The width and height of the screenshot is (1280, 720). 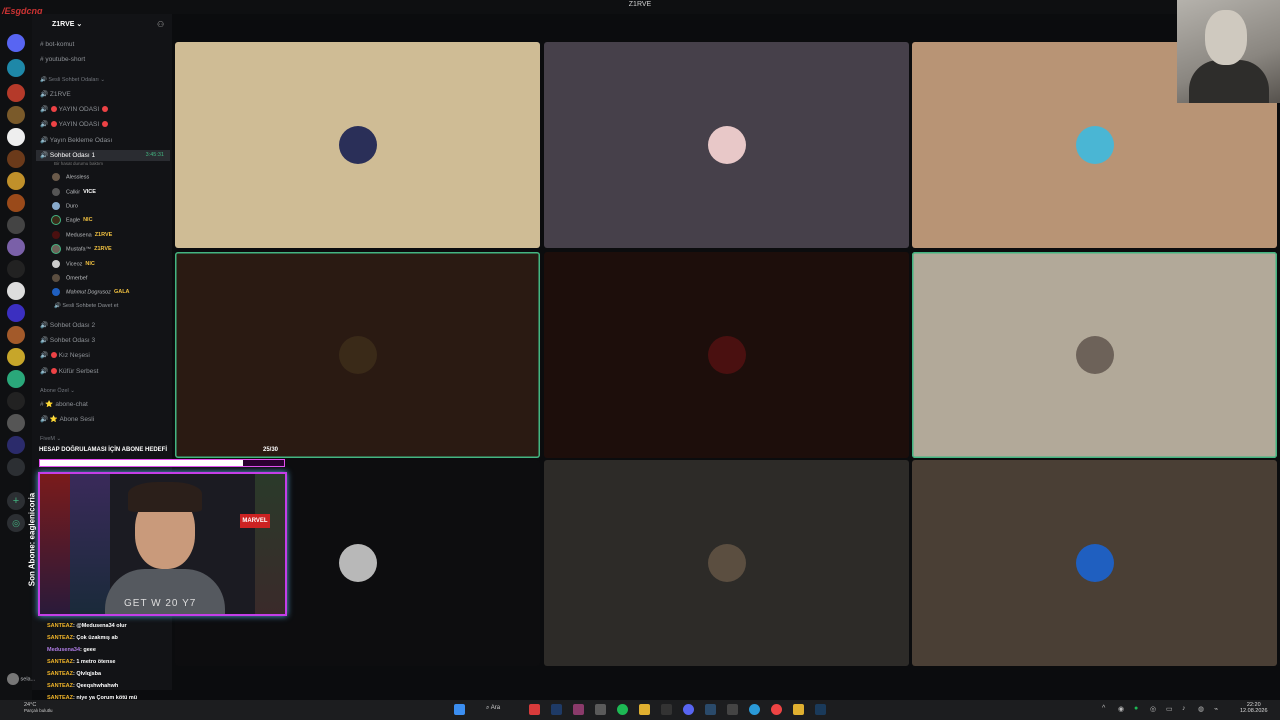 I want to click on chrome-icon, so click(x=776, y=709).